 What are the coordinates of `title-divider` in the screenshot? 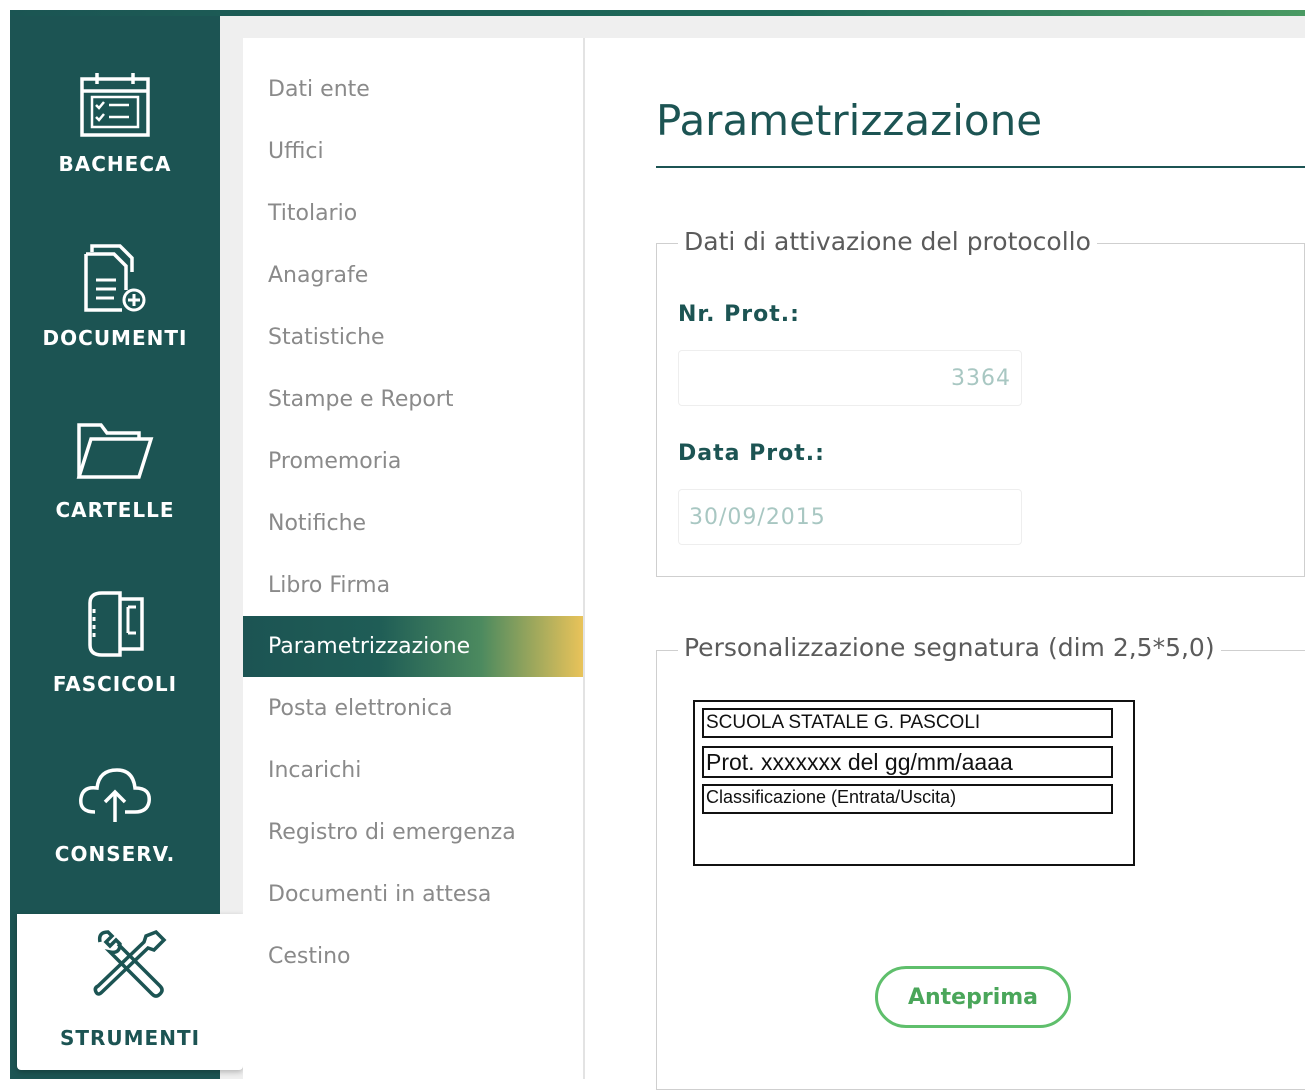 It's located at (980, 167).